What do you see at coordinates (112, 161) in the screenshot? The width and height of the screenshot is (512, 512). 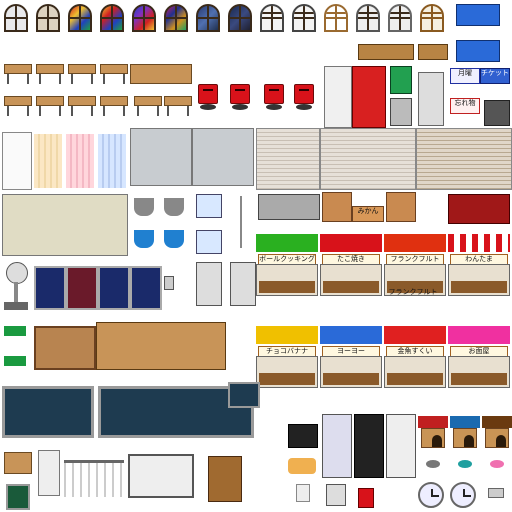 I see `curtain-blue` at bounding box center [112, 161].